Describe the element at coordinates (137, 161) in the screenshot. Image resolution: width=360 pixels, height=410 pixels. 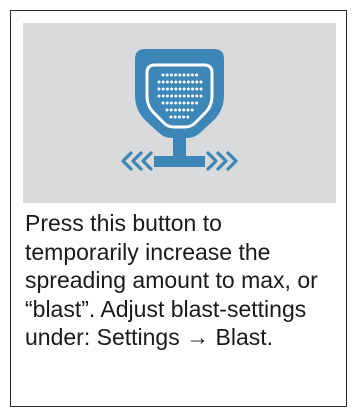
I see `spread-left-arrows` at that location.